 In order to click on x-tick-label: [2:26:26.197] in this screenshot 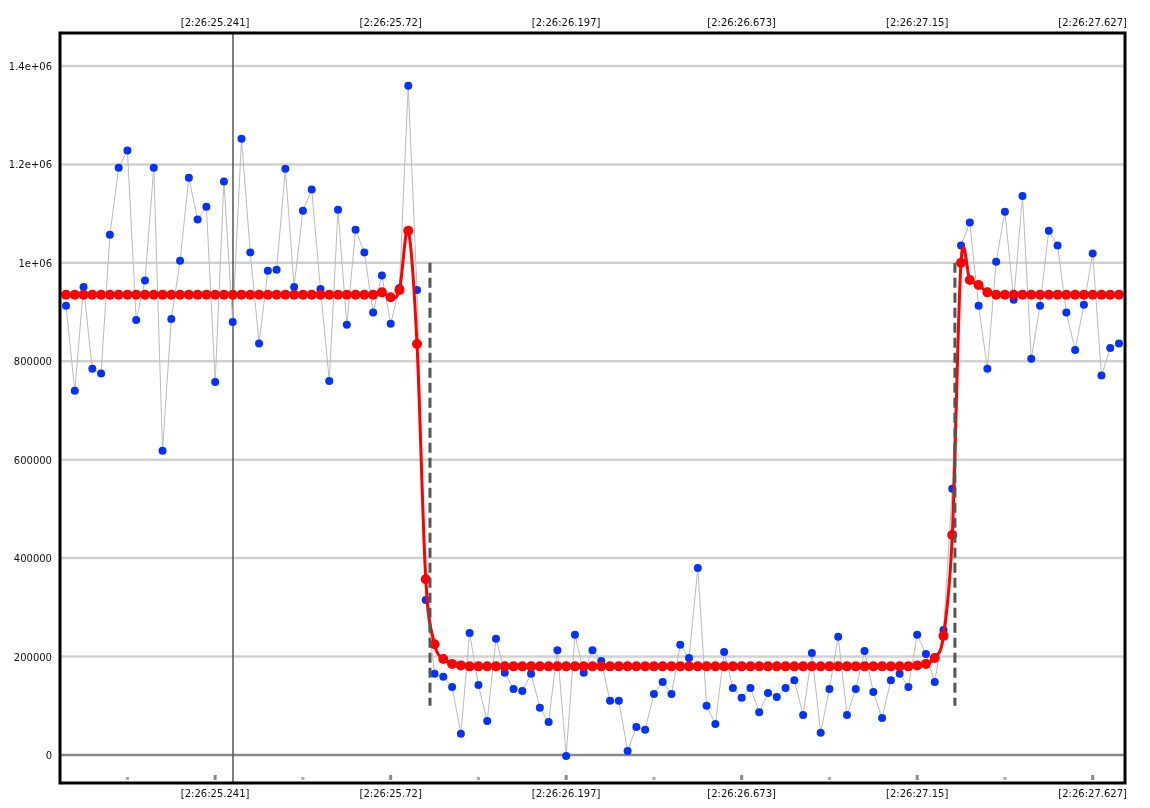, I will do `click(566, 22)`.